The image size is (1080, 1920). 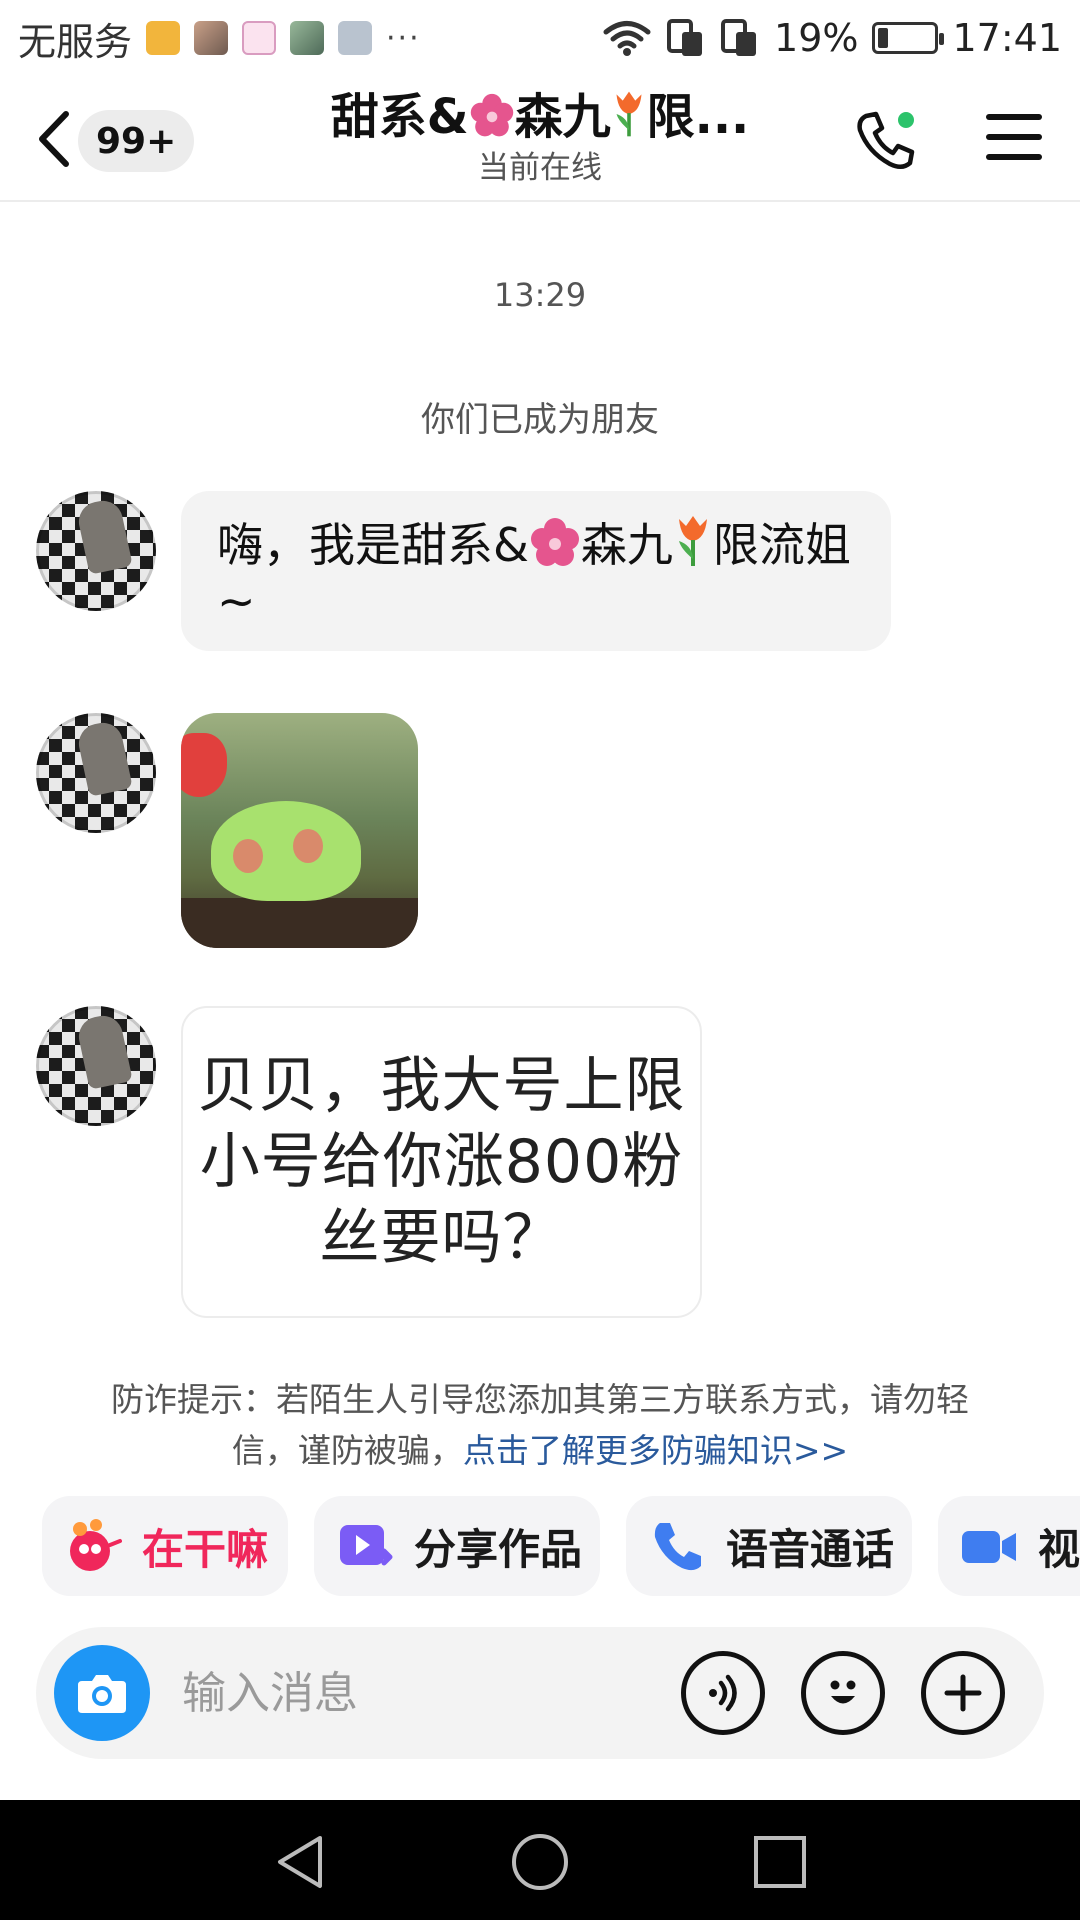 What do you see at coordinates (205, 1549) in the screenshot?
I see `quick-action-label: 在干嘛` at bounding box center [205, 1549].